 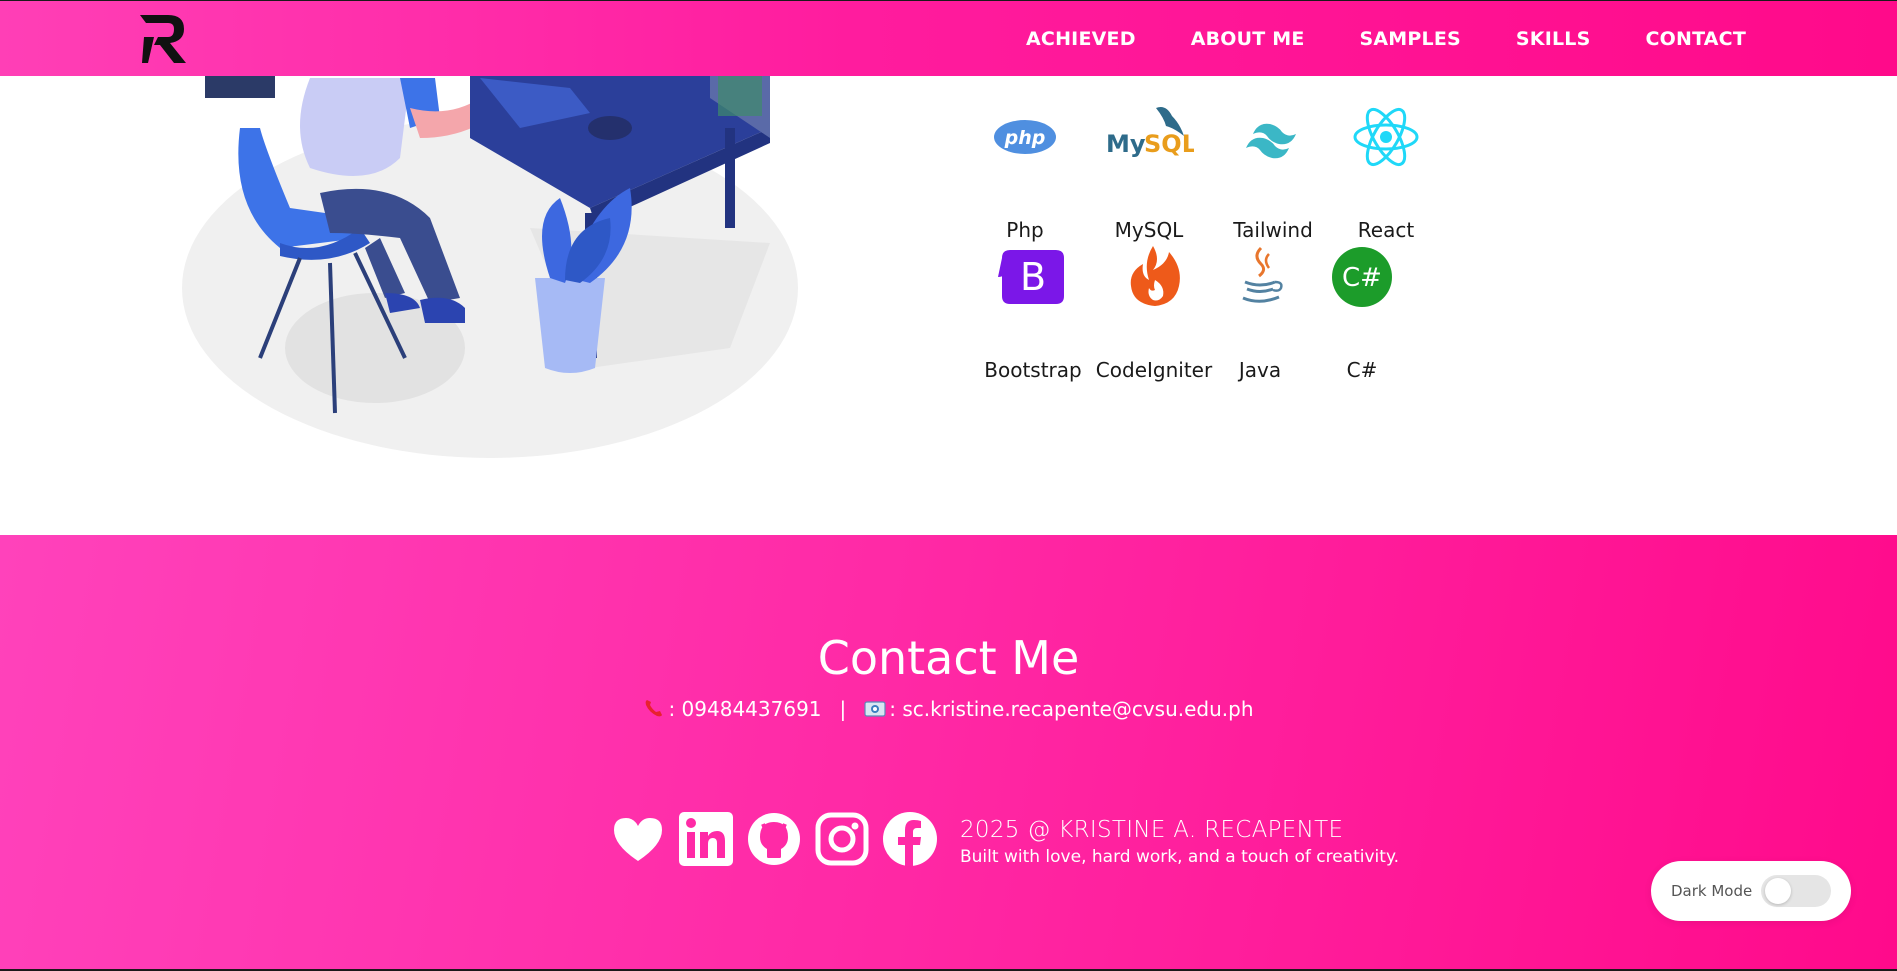 I want to click on mysql-icon: My SQL, so click(x=1150, y=132).